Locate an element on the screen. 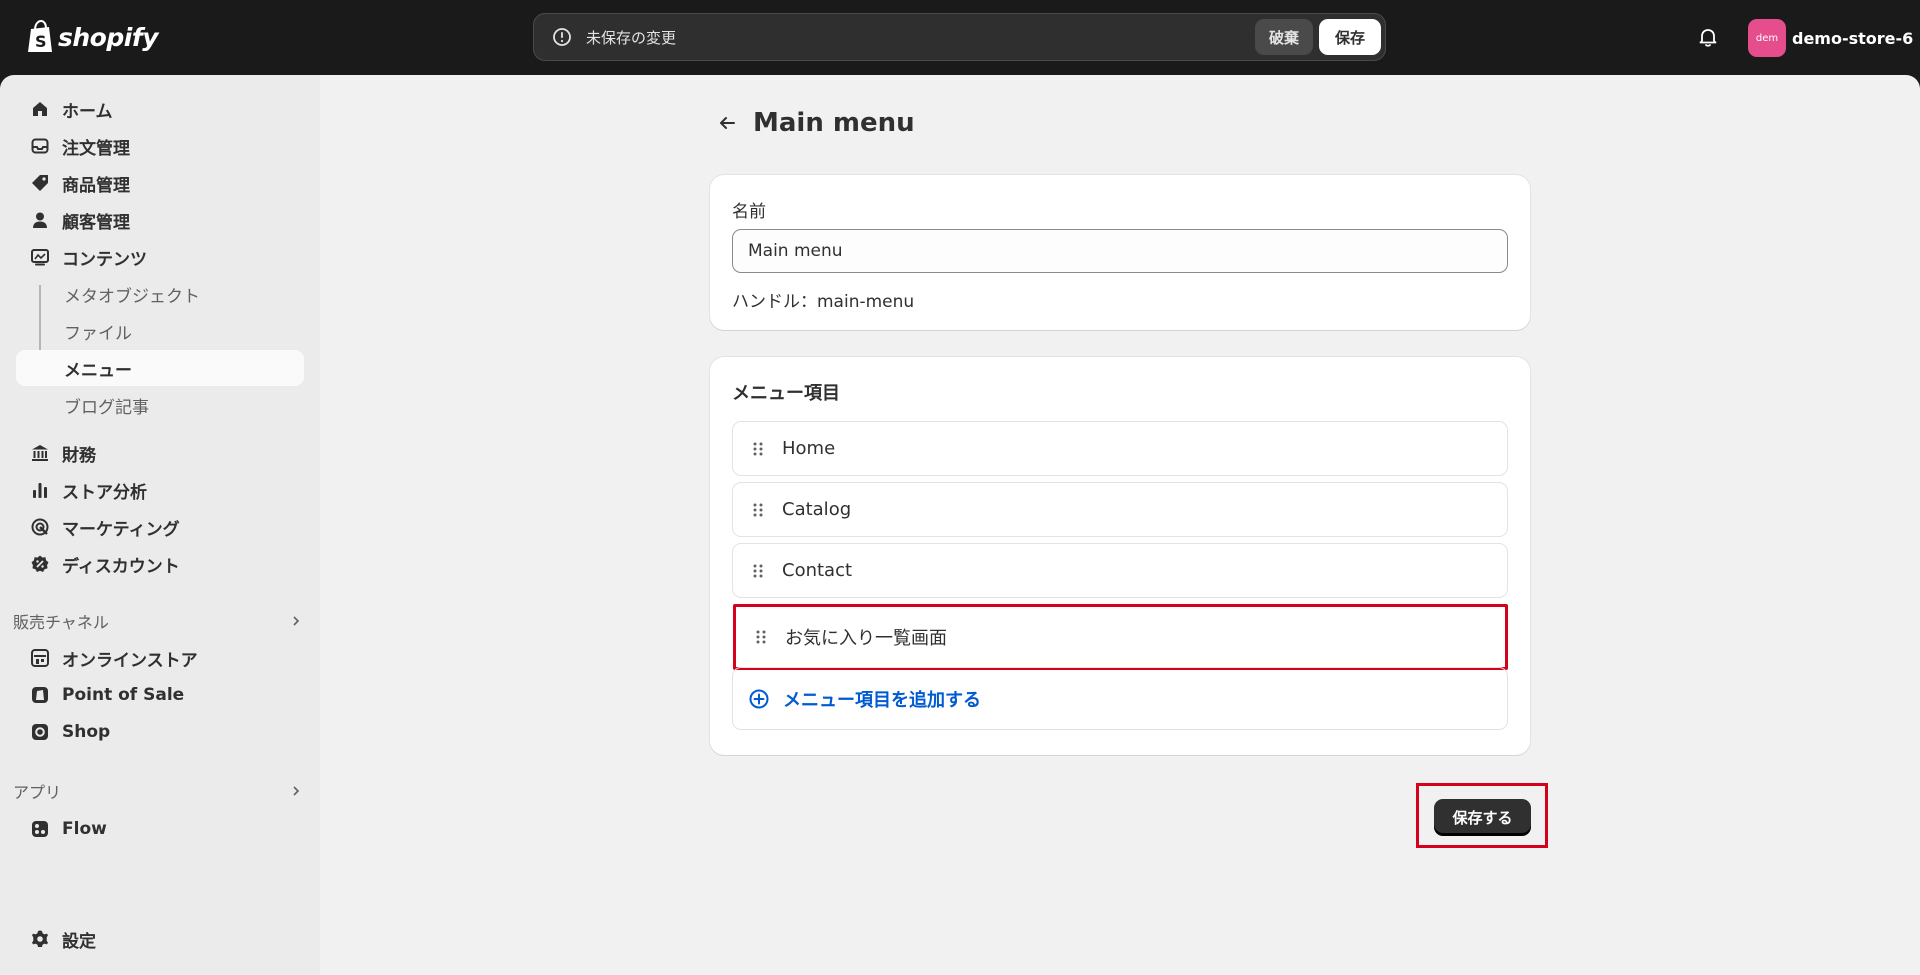 Image resolution: width=1920 pixels, height=975 pixels. unsaved-changes-bar: 未保存の変更 破棄 保存 is located at coordinates (959, 37).